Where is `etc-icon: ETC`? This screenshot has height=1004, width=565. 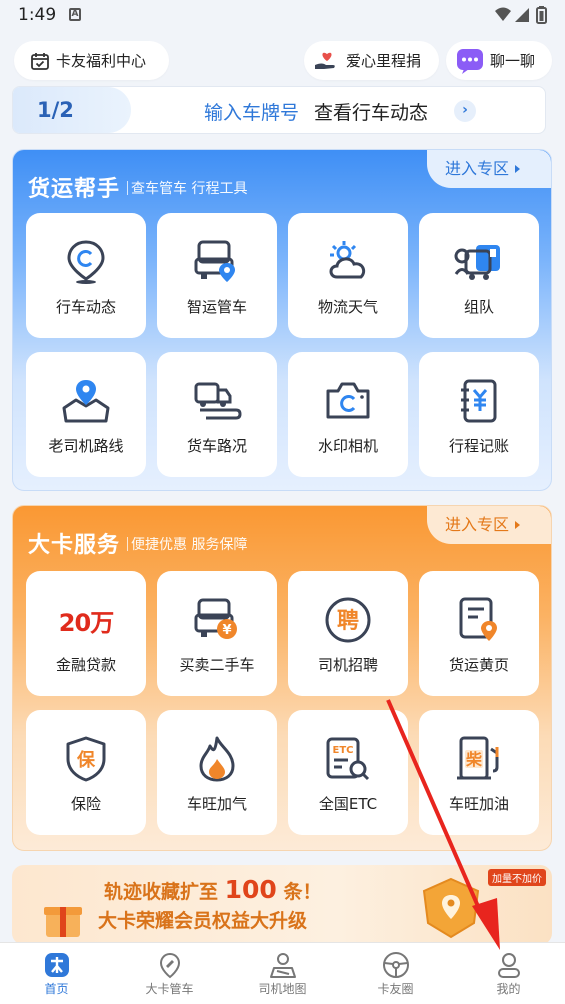
etc-icon: ETC is located at coordinates (348, 759).